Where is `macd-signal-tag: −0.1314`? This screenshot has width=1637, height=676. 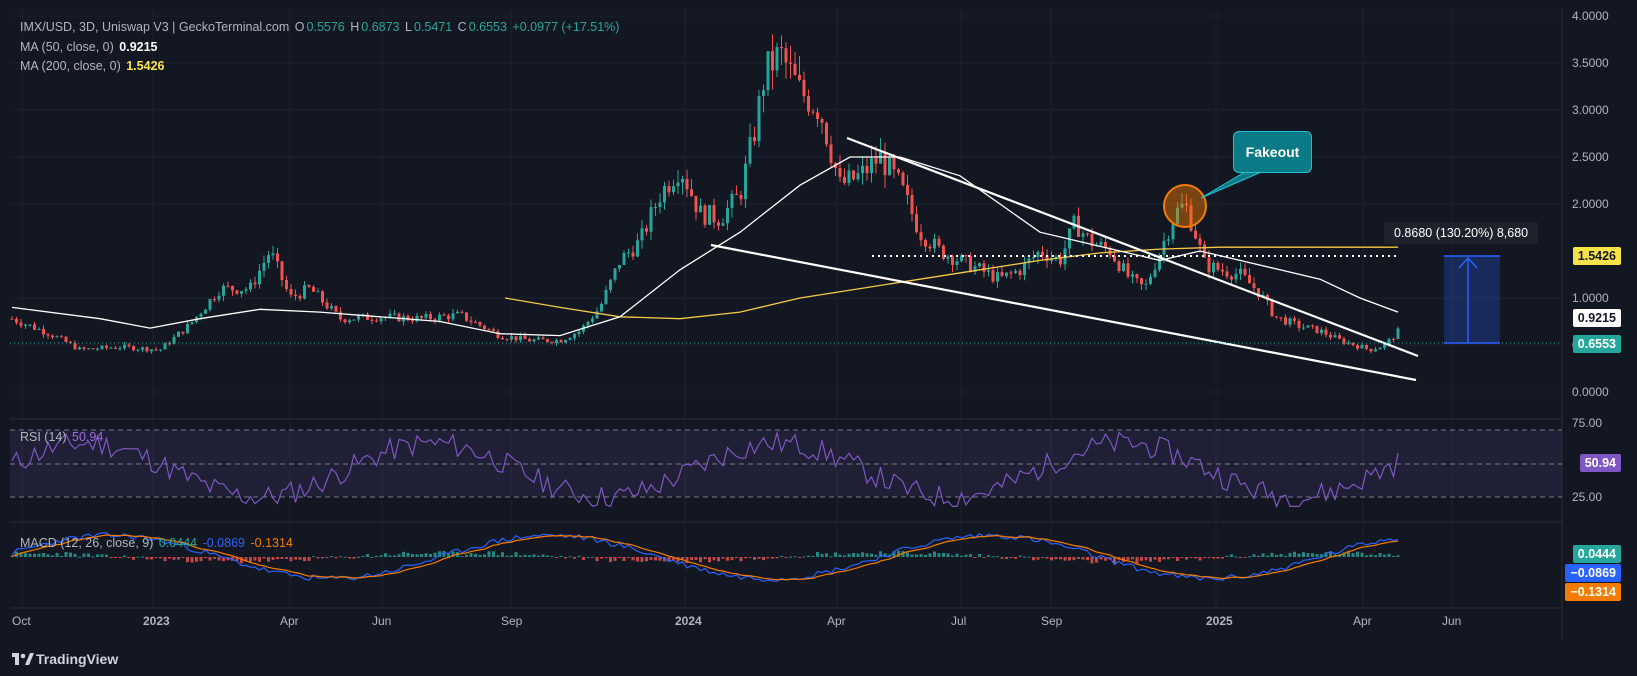
macd-signal-tag: −0.1314 is located at coordinates (1593, 592).